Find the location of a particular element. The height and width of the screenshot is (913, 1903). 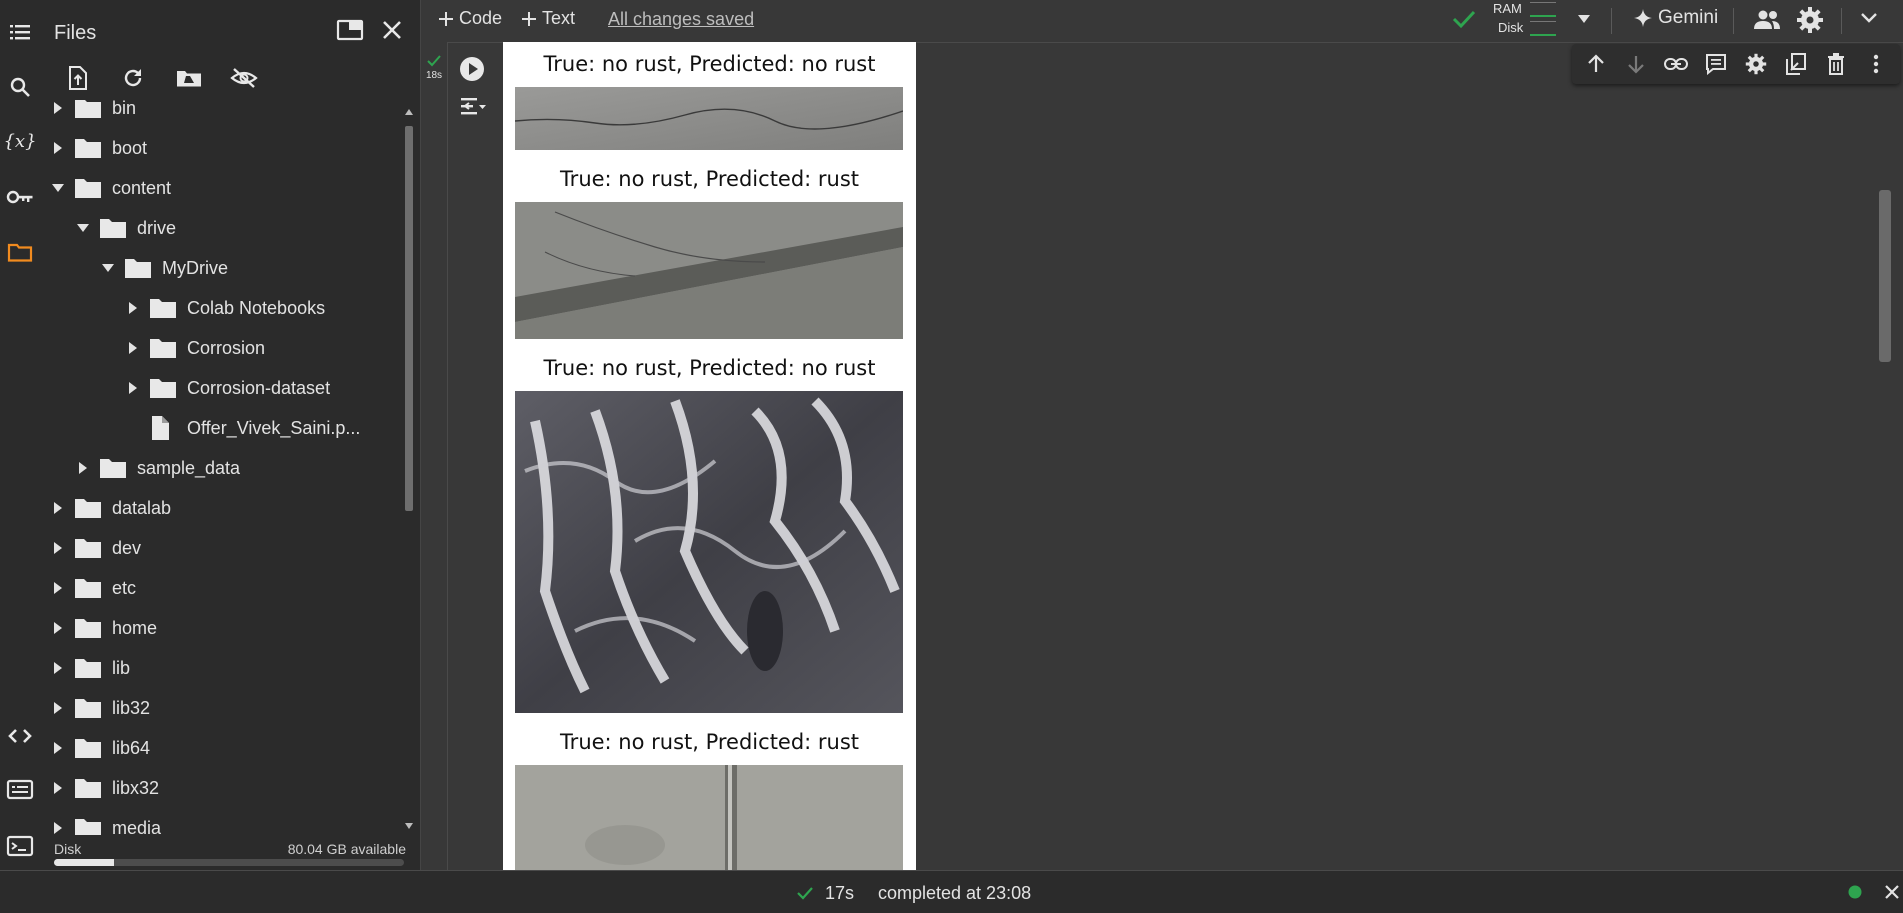

cell-settings-icon is located at coordinates (1756, 64).